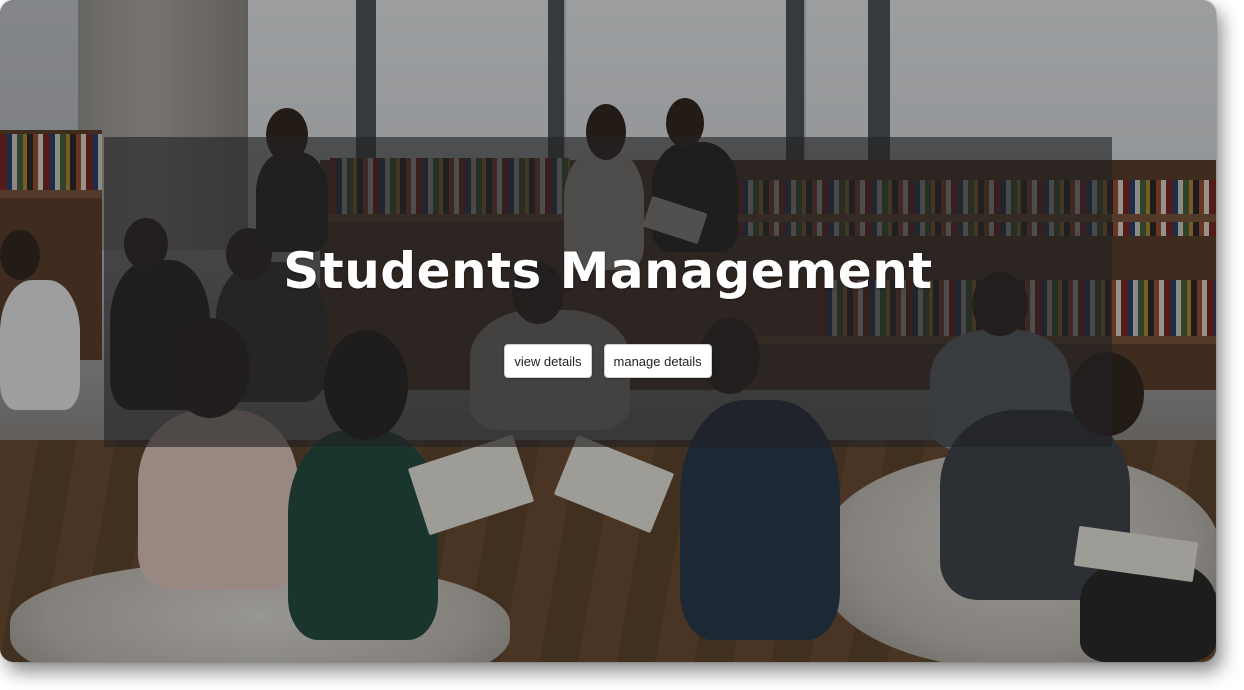  What do you see at coordinates (657, 361) in the screenshot?
I see `manage-details-button: manage details` at bounding box center [657, 361].